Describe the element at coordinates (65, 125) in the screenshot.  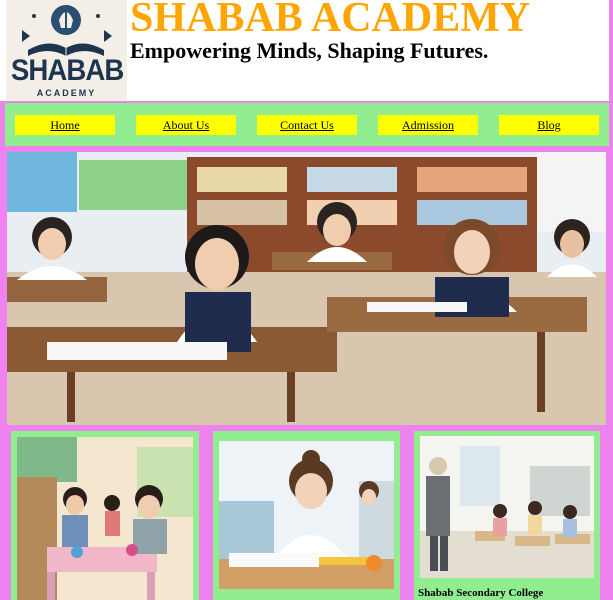
I see `nav-home-link: Home` at that location.